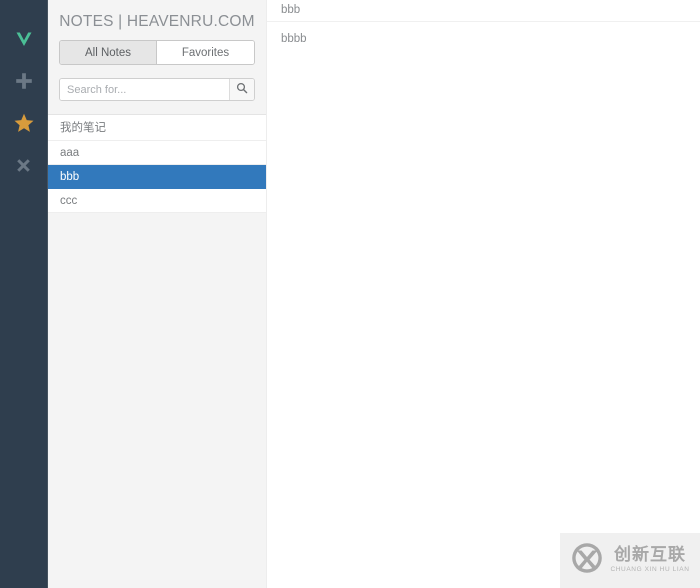 Image resolution: width=700 pixels, height=588 pixels. I want to click on list-item: aaa, so click(157, 153).